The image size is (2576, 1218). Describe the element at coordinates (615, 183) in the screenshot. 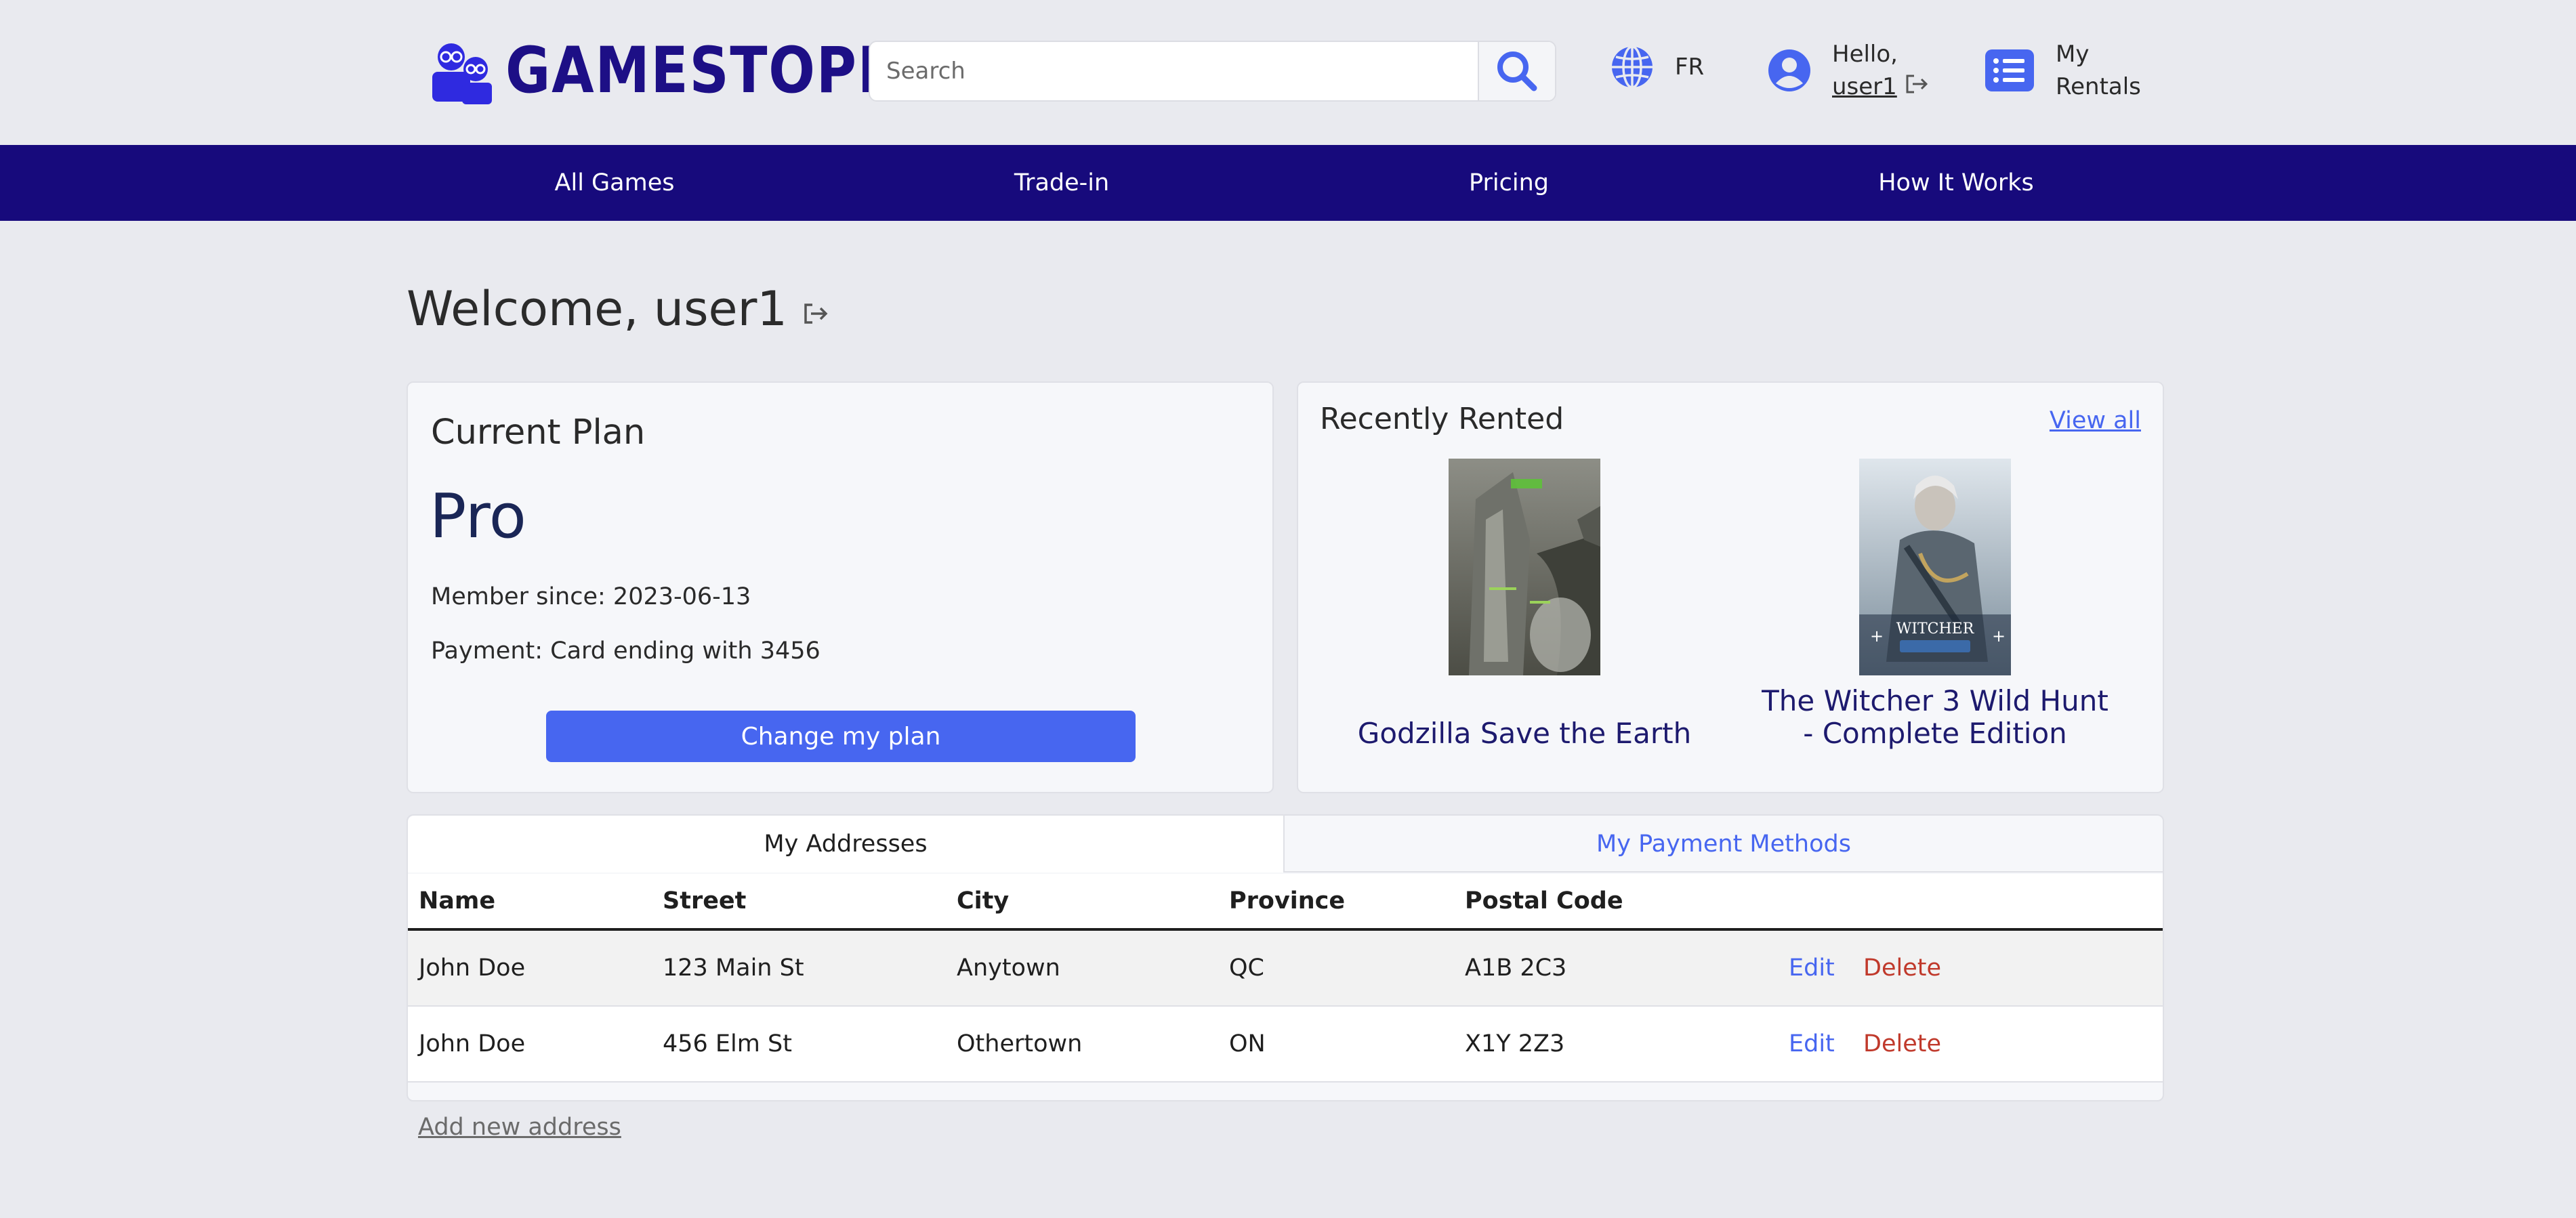

I see `nav-all-games: All Games` at that location.